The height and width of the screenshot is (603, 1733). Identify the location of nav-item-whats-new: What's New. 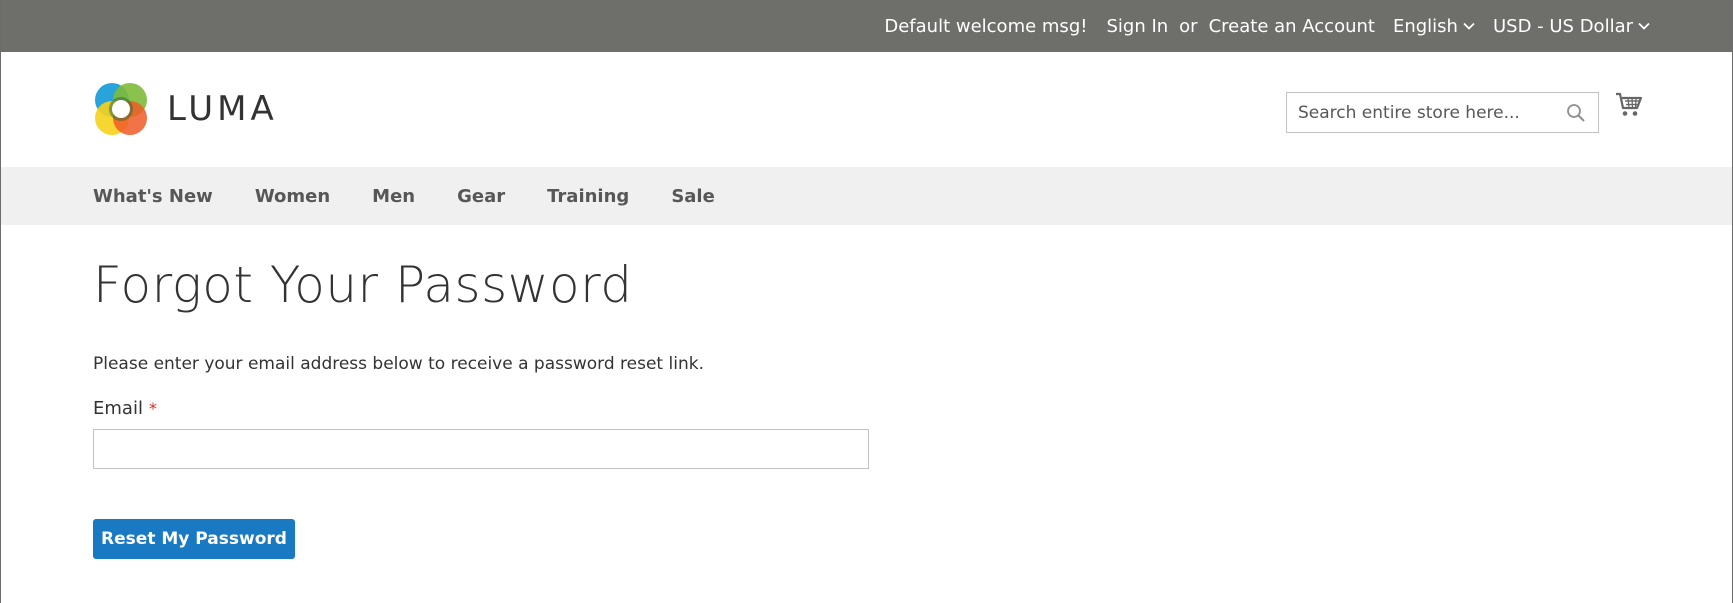
(153, 196).